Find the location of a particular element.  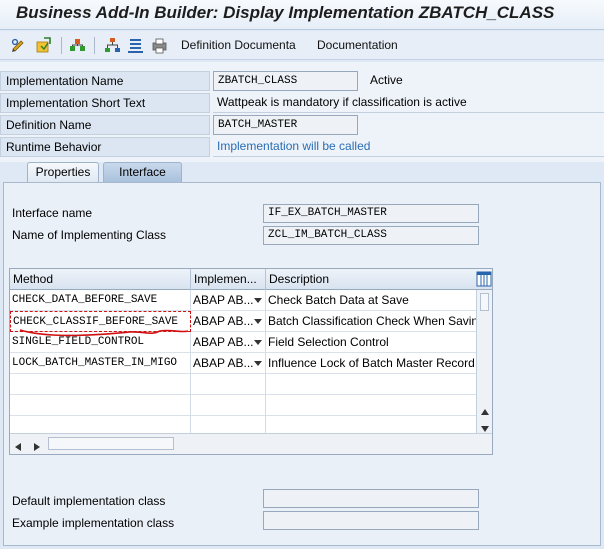

runtime-behavior-label: Runtime Behavior is located at coordinates (105, 147).